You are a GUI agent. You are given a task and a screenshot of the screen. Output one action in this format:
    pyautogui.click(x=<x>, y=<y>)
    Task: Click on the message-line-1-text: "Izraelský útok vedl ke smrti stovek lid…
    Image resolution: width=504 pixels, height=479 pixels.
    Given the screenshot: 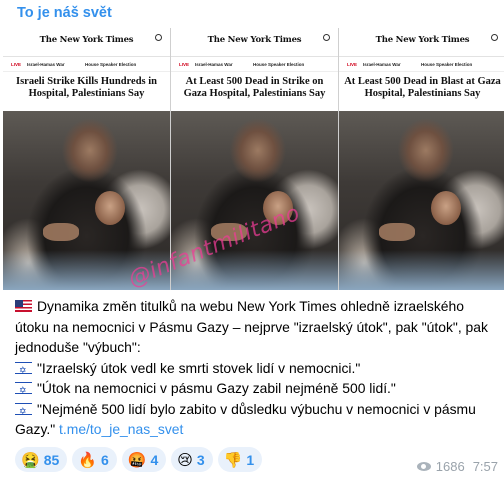 What is the action you would take?
    pyautogui.click(x=199, y=367)
    